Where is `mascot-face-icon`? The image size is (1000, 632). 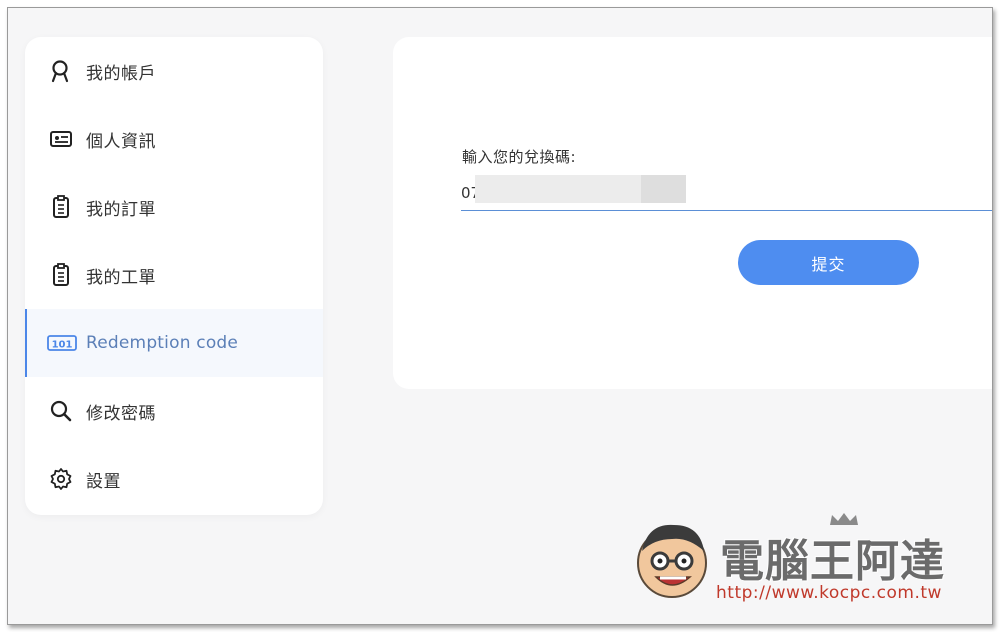
mascot-face-icon is located at coordinates (672, 561).